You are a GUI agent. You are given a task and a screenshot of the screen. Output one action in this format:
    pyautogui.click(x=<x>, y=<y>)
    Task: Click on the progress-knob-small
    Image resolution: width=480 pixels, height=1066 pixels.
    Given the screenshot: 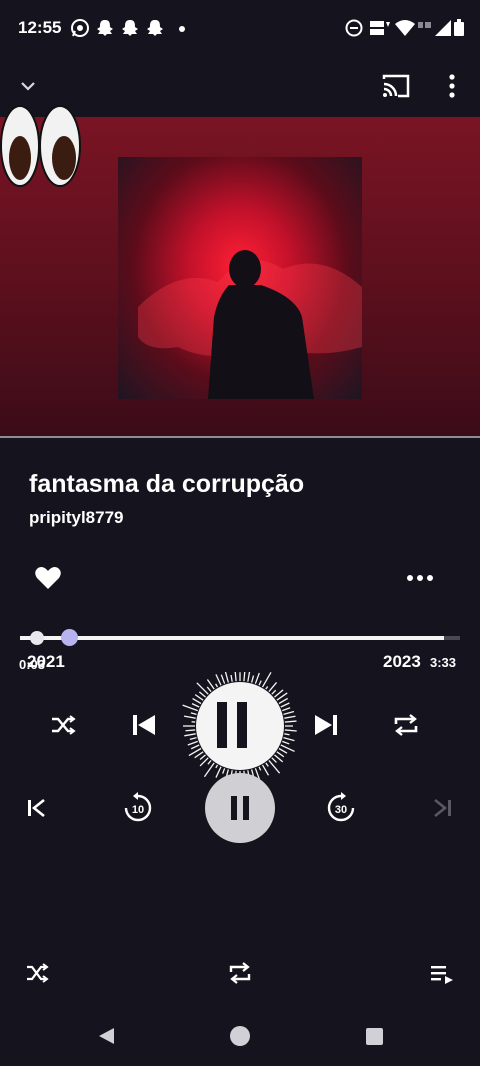 What is the action you would take?
    pyautogui.click(x=37, y=638)
    